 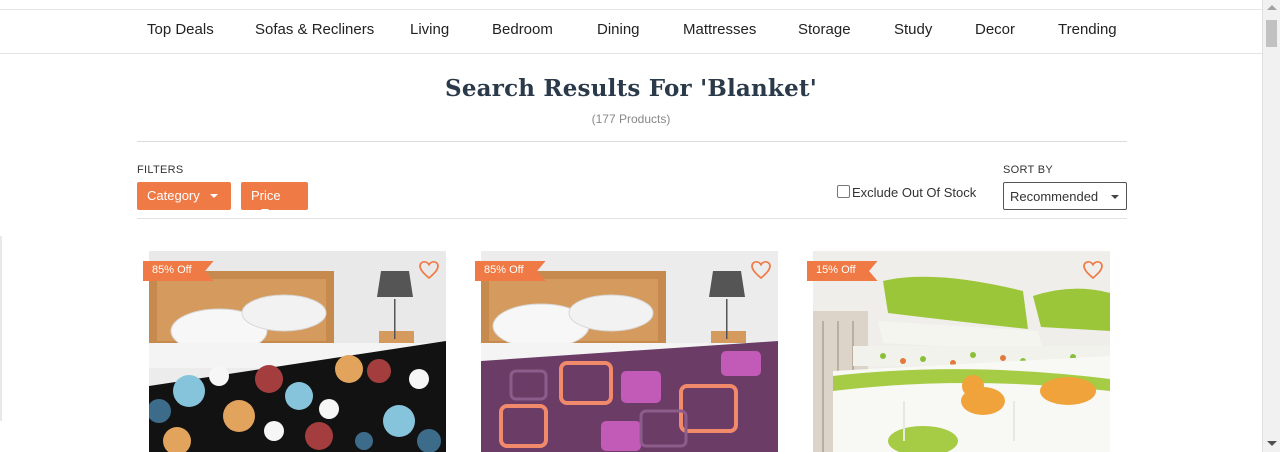 What do you see at coordinates (842, 271) in the screenshot?
I see `discount-badge: 15% Off` at bounding box center [842, 271].